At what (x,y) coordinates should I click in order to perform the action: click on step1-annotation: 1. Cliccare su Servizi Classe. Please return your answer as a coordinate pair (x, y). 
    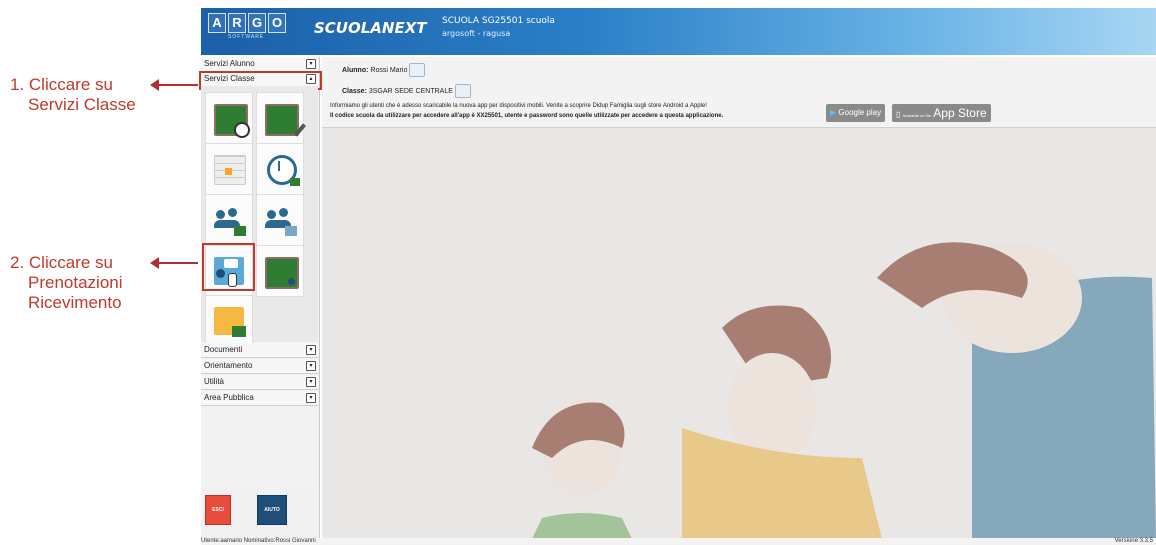
    Looking at the image, I should click on (73, 95).